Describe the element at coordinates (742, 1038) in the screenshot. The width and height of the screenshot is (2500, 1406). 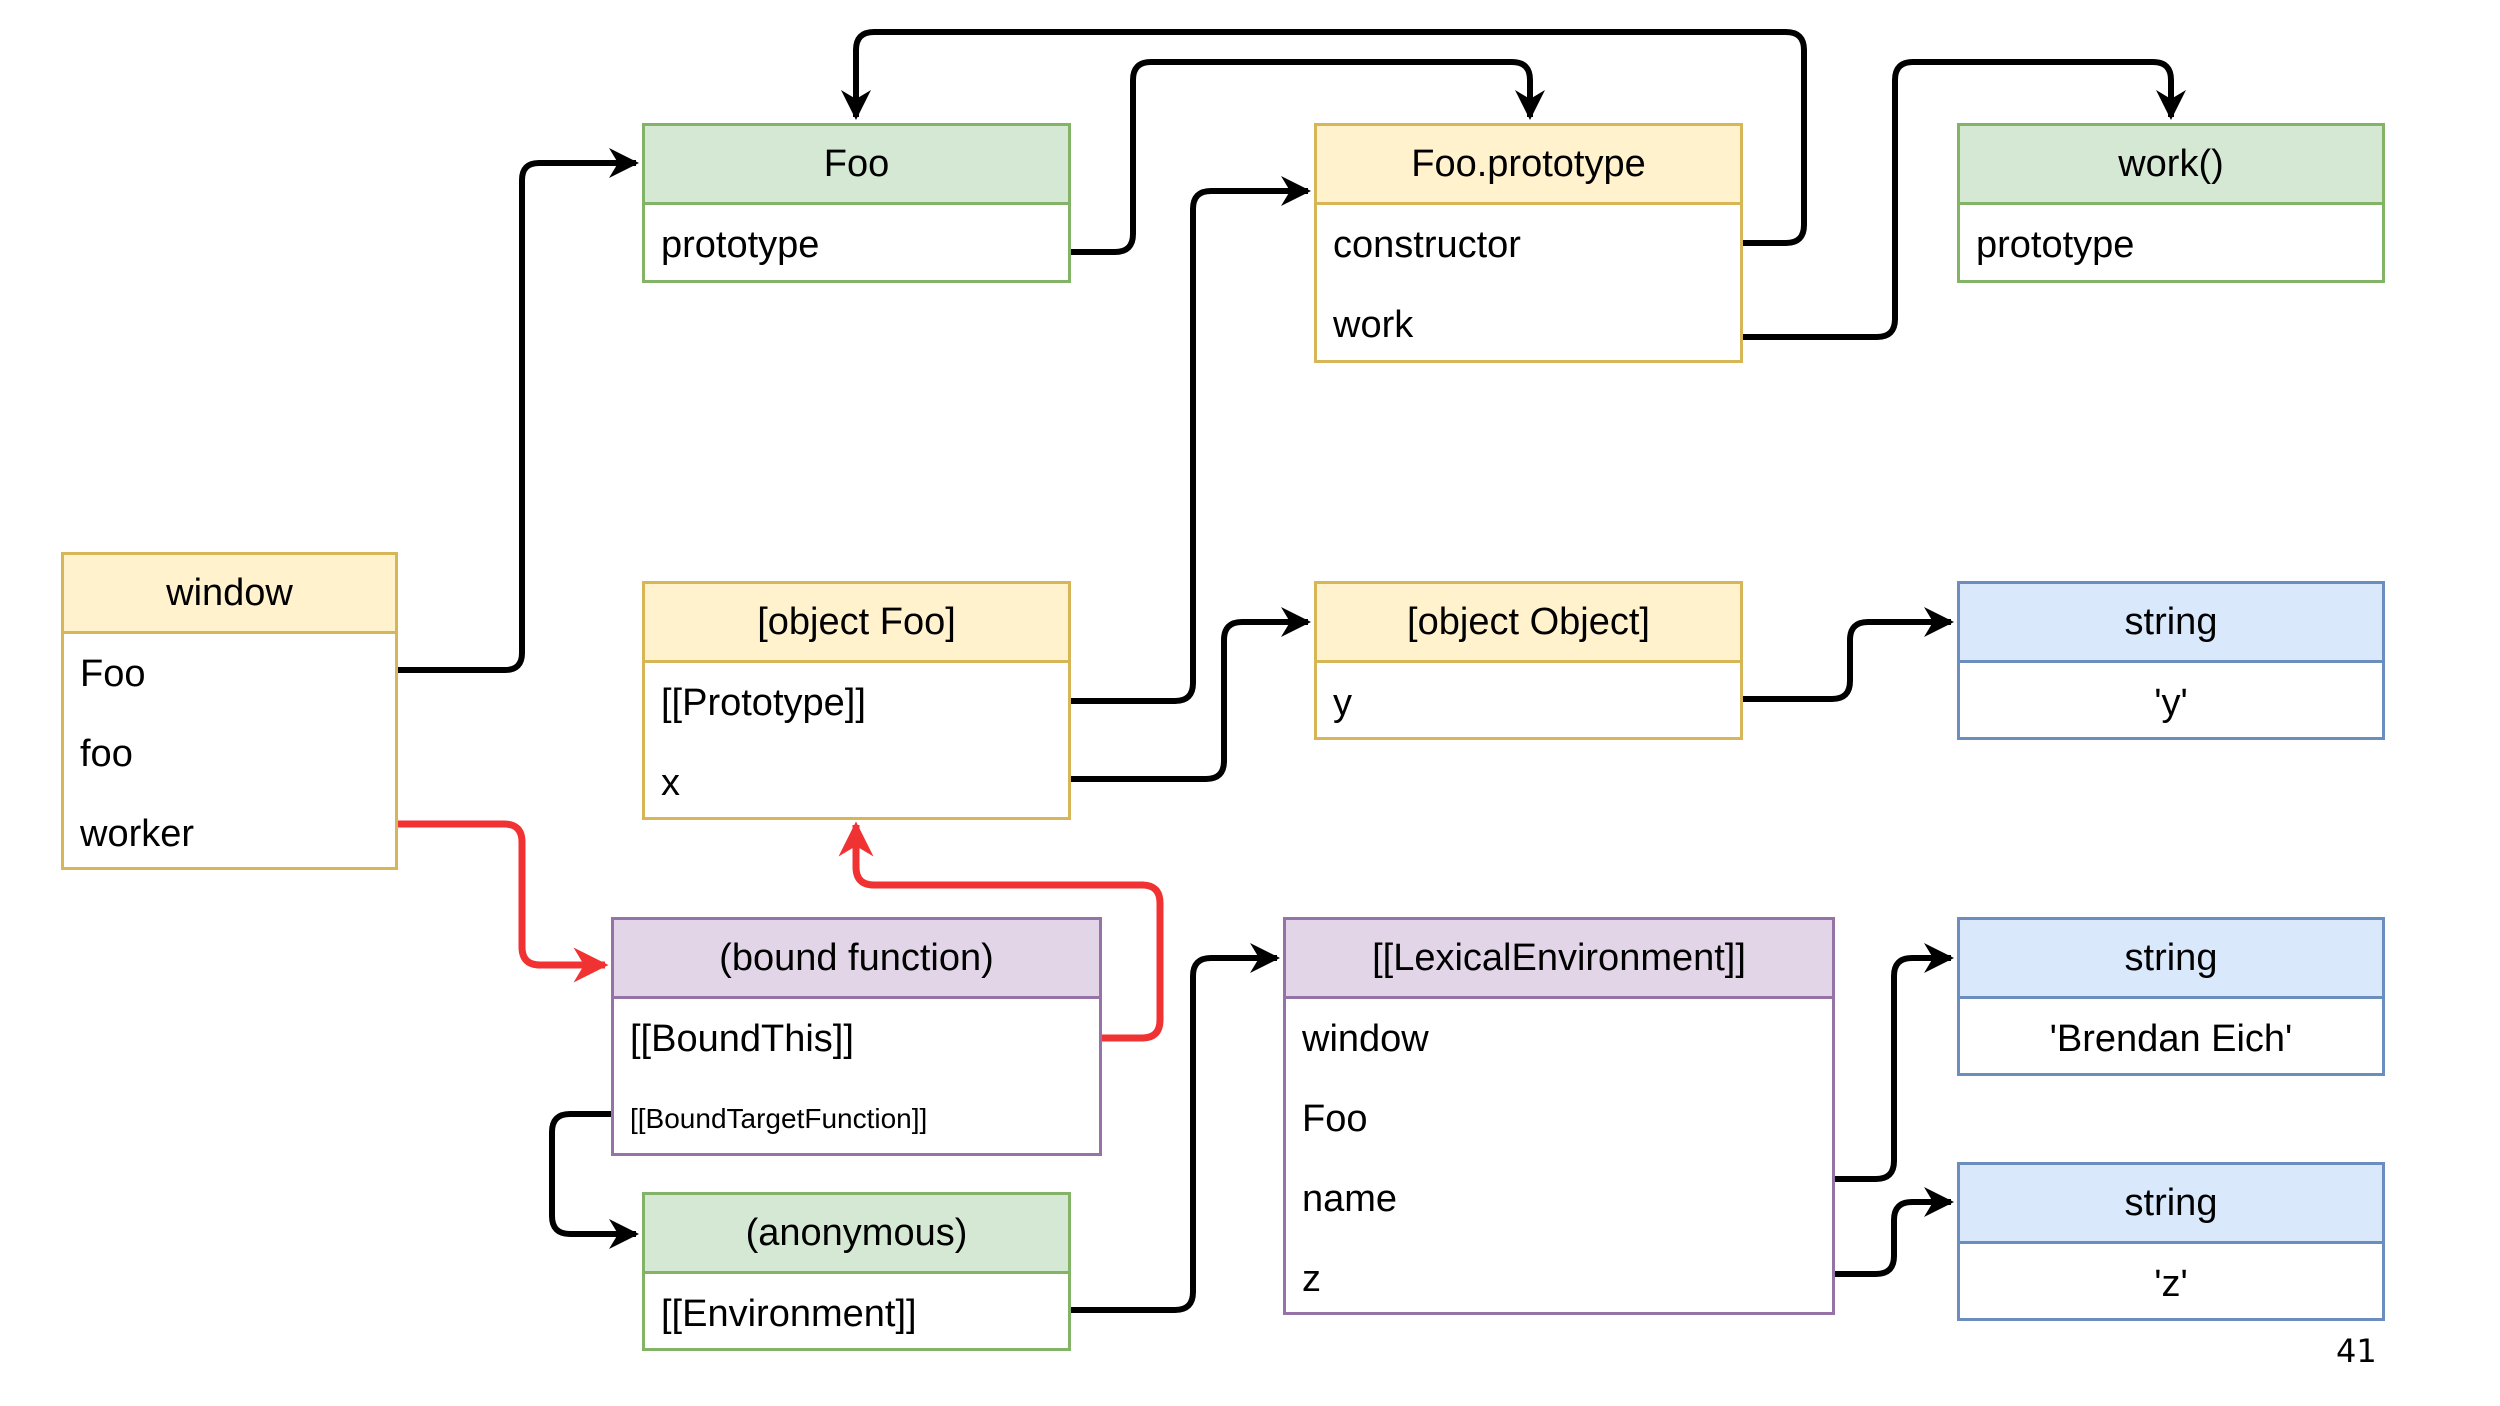
I see `bound-function-prop-bound-this: [[BoundThis]]` at that location.